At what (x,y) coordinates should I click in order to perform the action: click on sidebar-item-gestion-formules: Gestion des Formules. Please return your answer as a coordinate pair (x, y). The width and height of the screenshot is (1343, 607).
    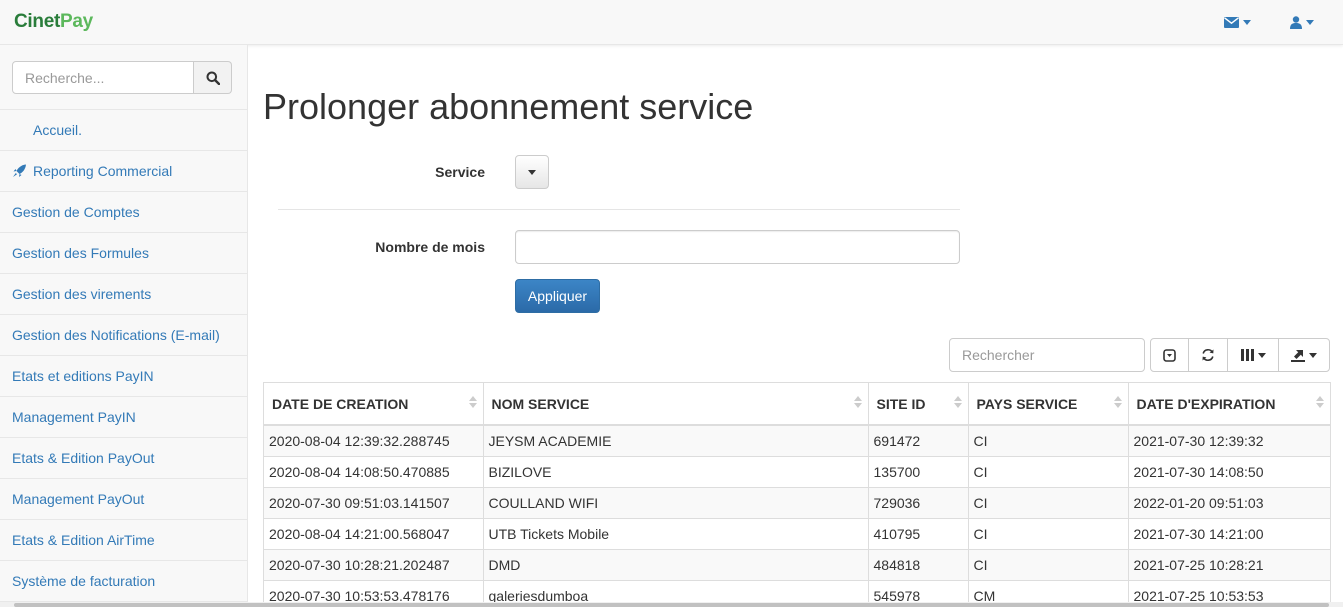
    Looking at the image, I should click on (123, 253).